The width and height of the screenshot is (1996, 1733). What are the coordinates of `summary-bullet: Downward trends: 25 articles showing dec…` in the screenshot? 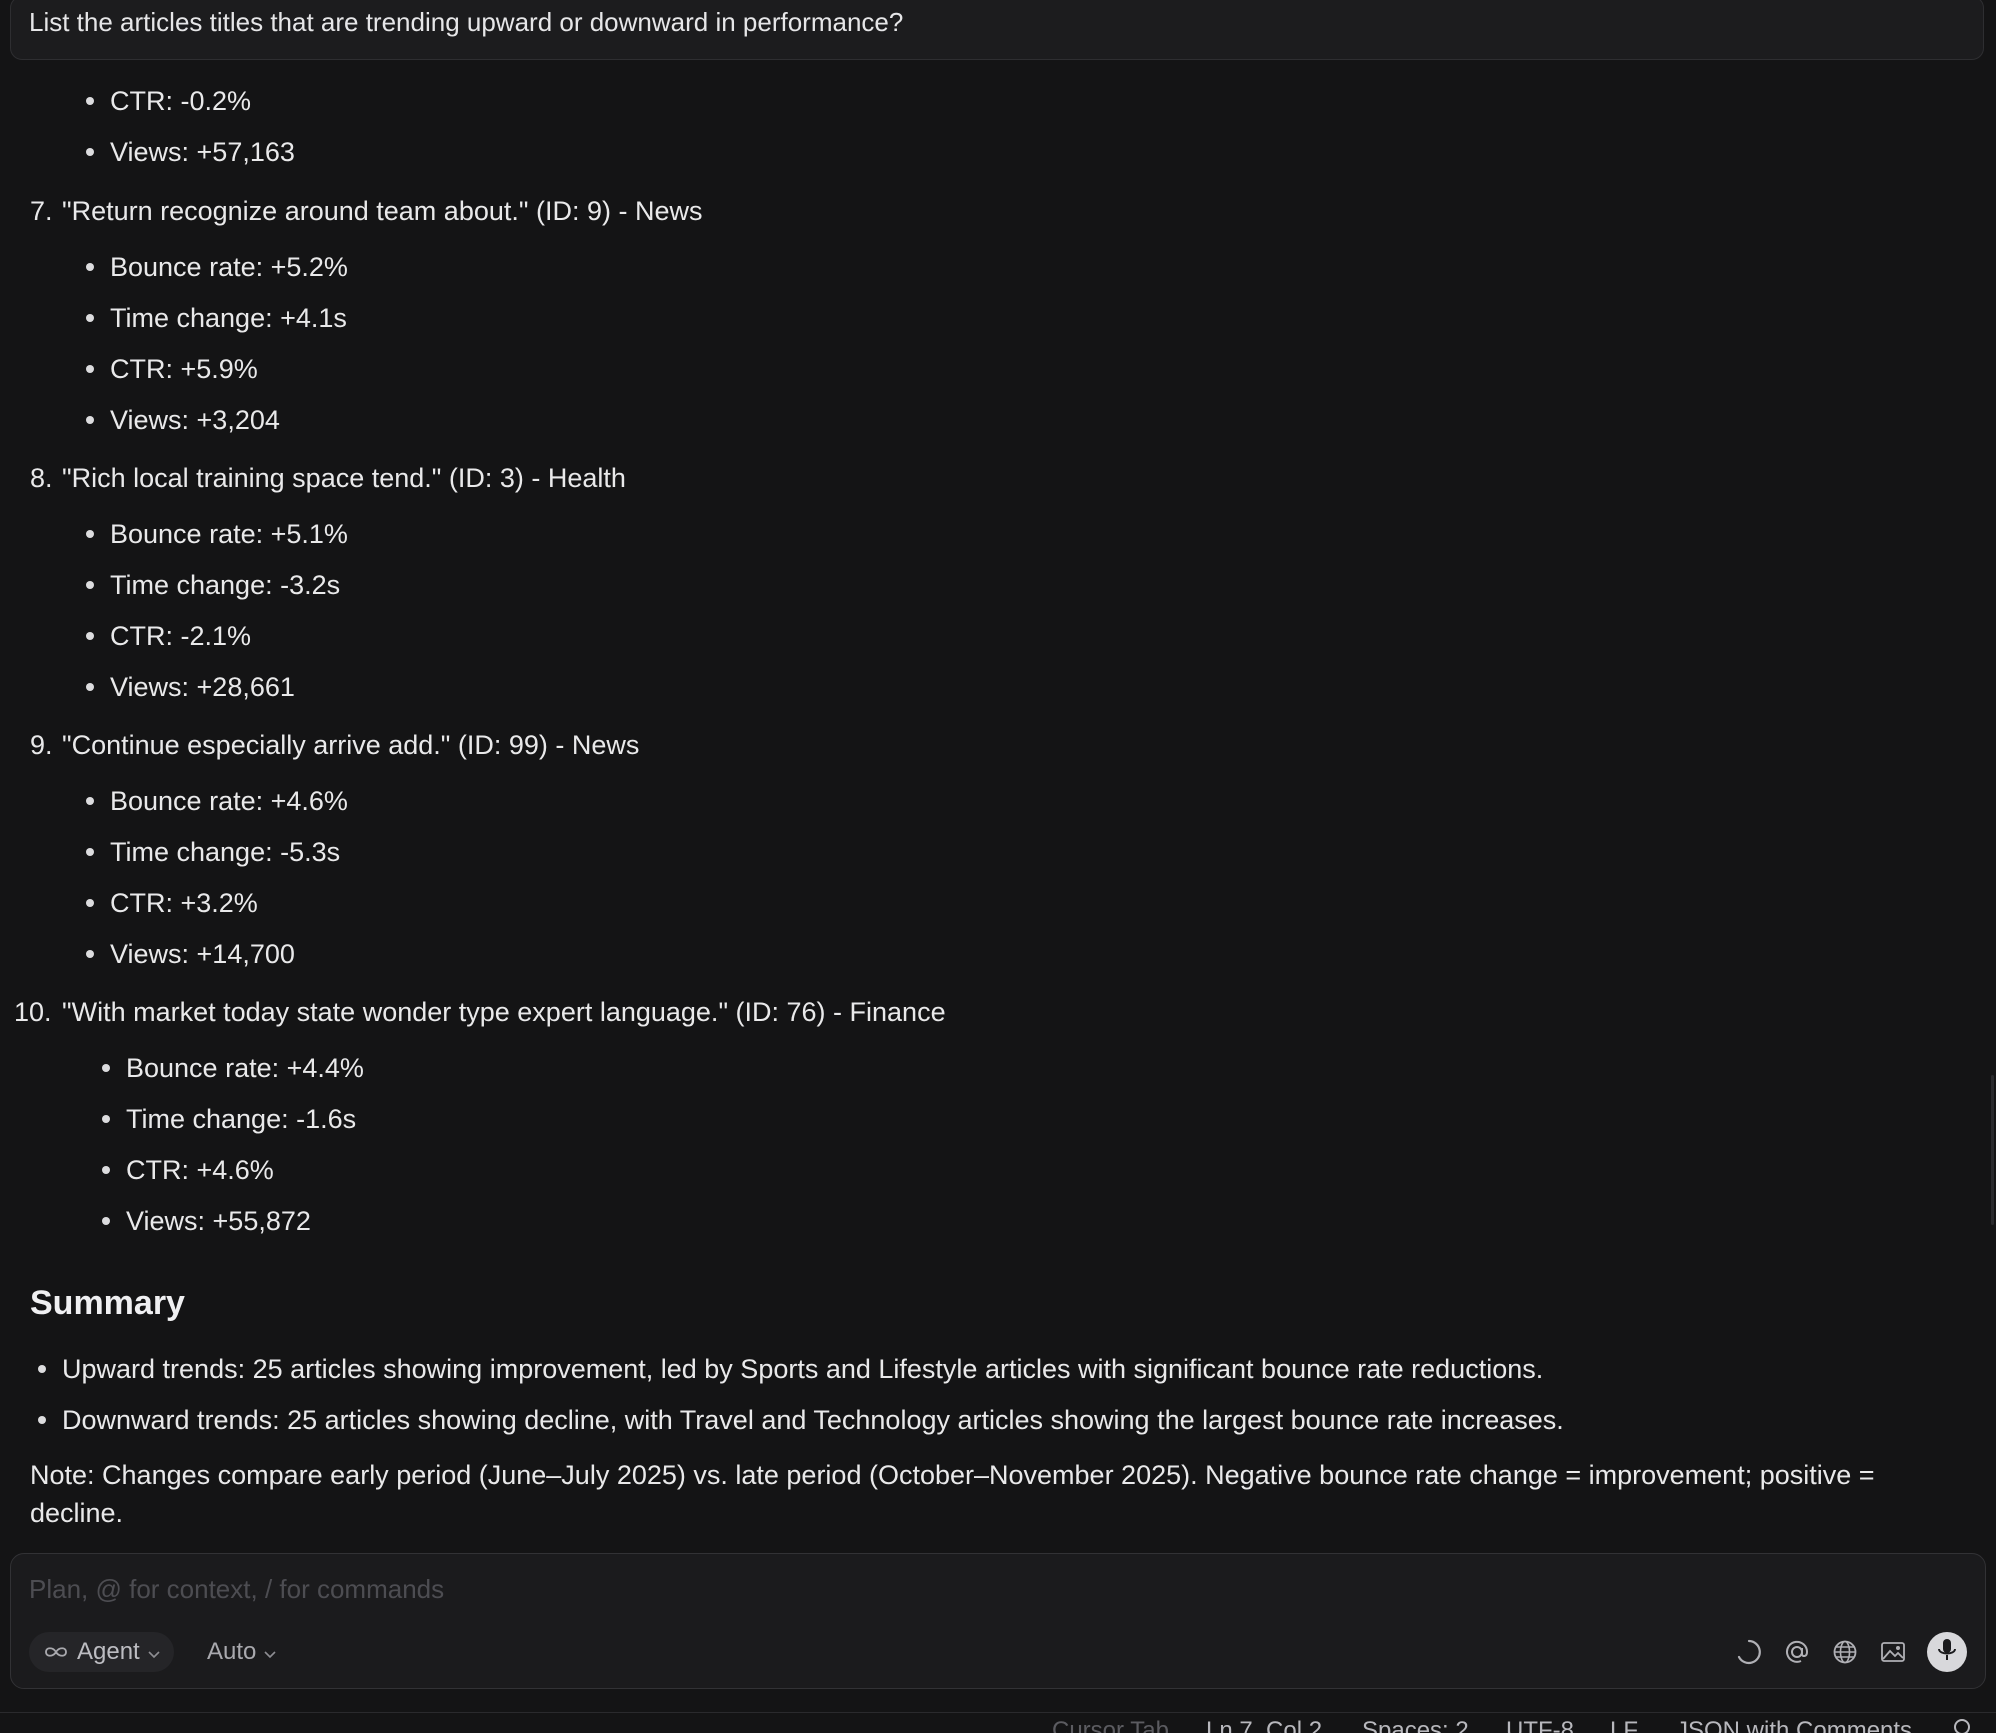 It's located at (813, 1420).